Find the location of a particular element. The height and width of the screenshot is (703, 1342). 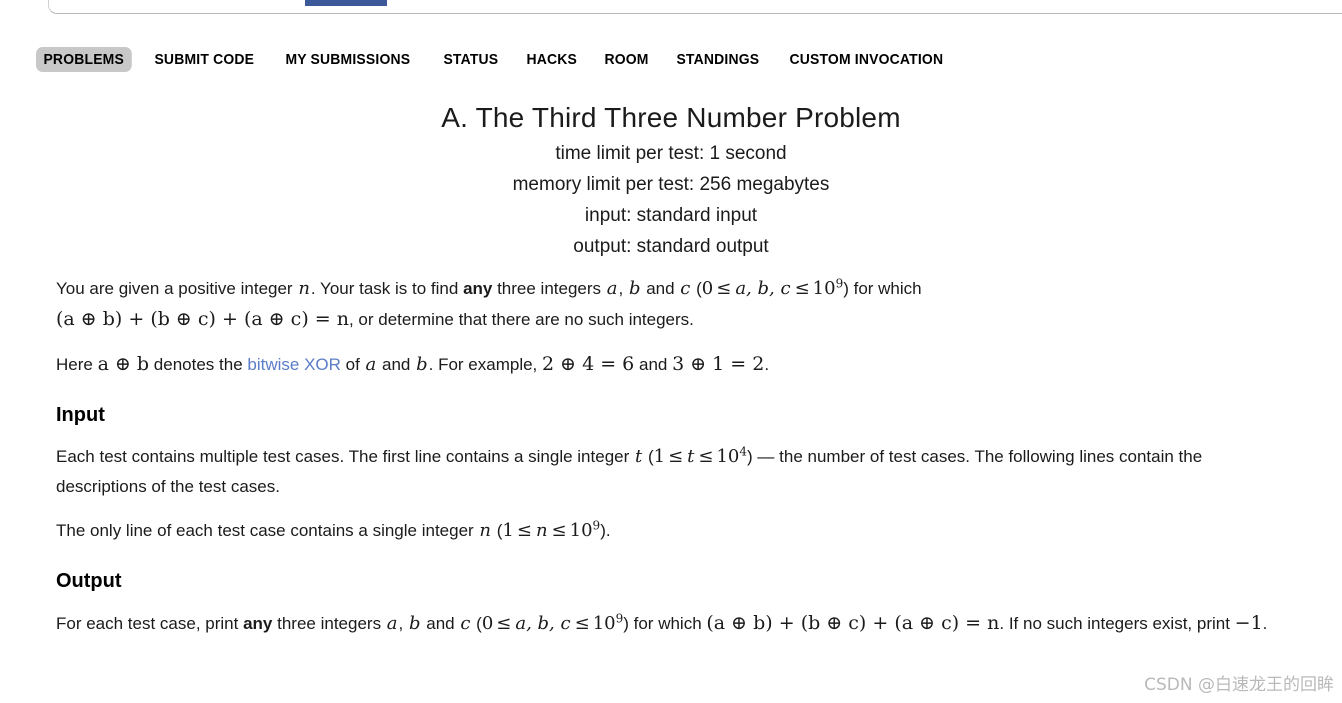

csdn-watermark: CSDN @白速龙王的回眸 is located at coordinates (1239, 685).